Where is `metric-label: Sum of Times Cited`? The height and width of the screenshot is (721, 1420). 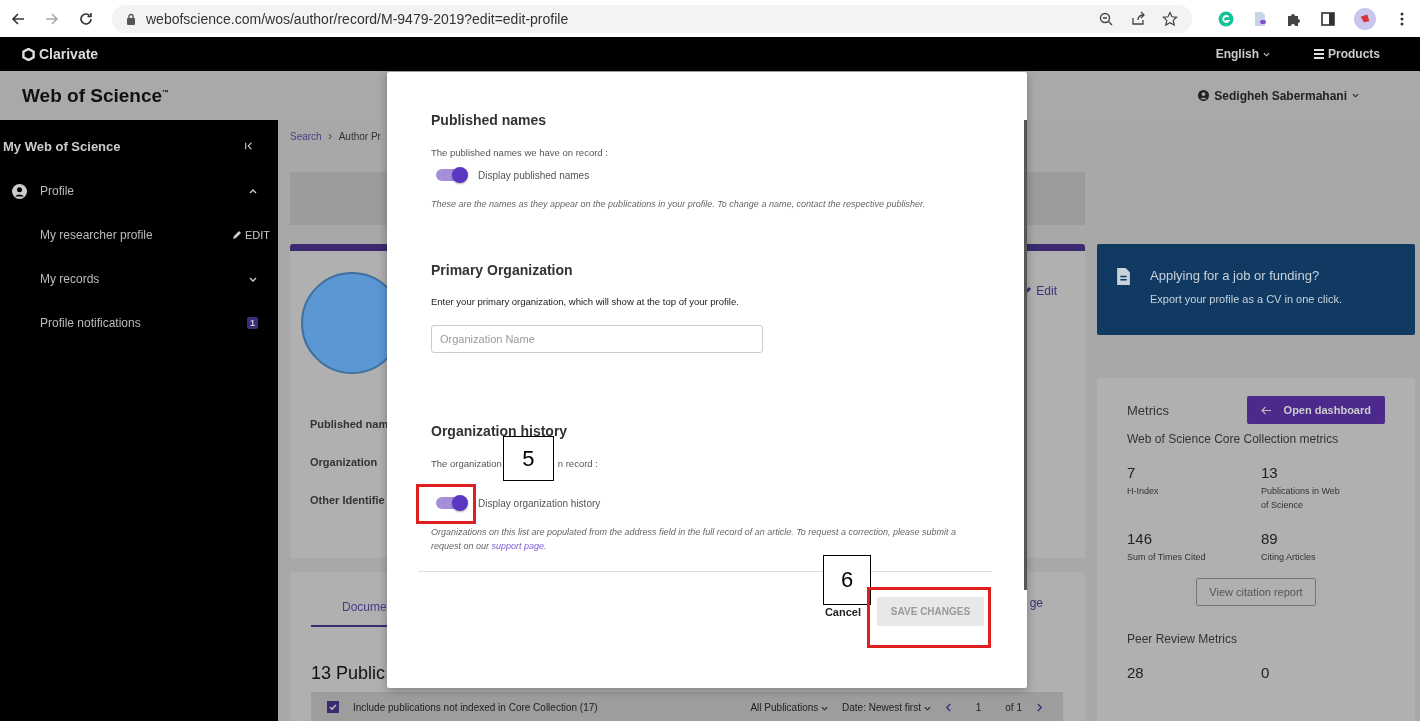
metric-label: Sum of Times Cited is located at coordinates (1167, 557).